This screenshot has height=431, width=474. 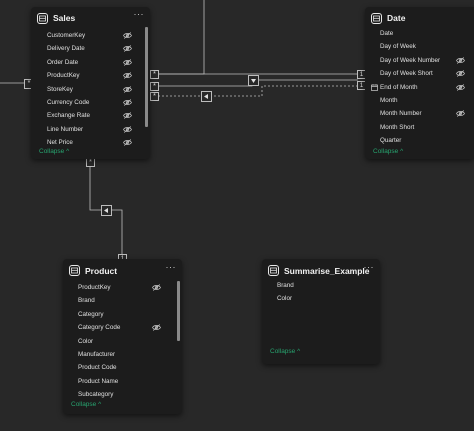 I want to click on field-row: Category Code, so click(x=122, y=327).